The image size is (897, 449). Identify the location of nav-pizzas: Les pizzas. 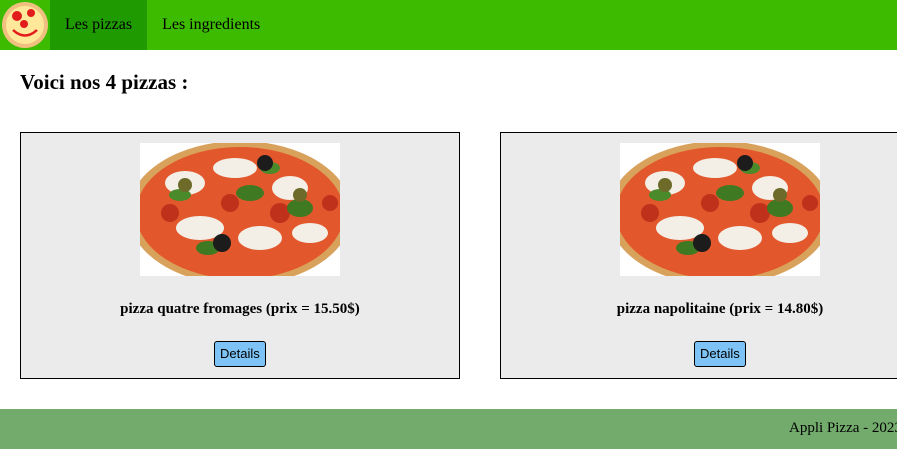
(99, 25).